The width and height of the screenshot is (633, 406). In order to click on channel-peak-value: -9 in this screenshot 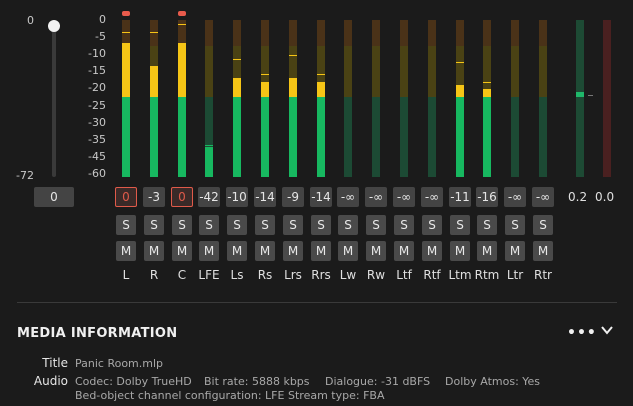, I will do `click(293, 197)`.